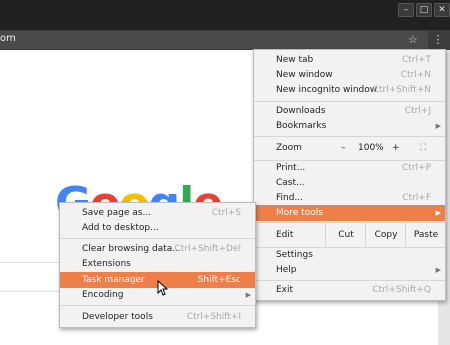  What do you see at coordinates (415, 75) in the screenshot?
I see `shortcut-text: Ctrl+N` at bounding box center [415, 75].